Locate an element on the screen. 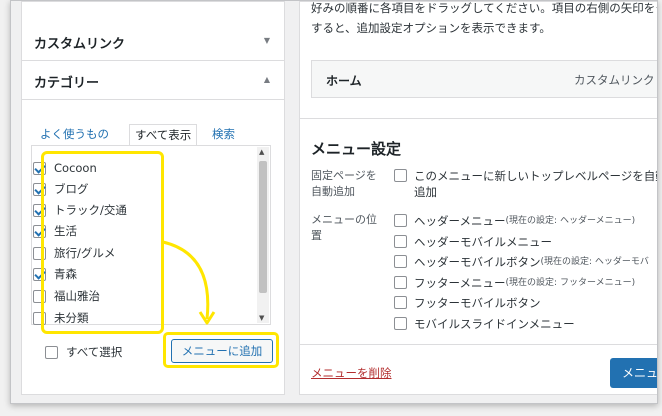 The width and height of the screenshot is (662, 416). tab-view-all: すべて表示 is located at coordinates (163, 135).